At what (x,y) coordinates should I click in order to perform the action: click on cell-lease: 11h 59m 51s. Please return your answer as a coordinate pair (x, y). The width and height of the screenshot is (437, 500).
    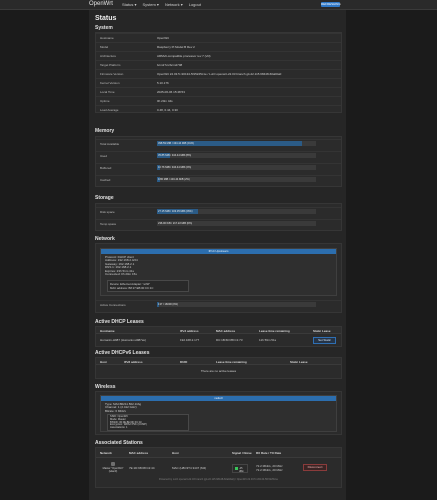
    Looking at the image, I should click on (268, 340).